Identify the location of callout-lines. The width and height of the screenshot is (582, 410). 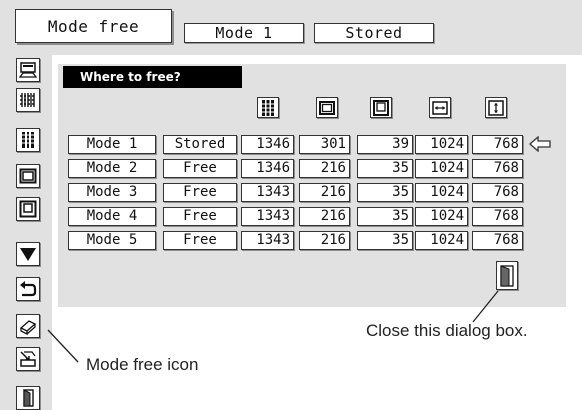
(273, 326).